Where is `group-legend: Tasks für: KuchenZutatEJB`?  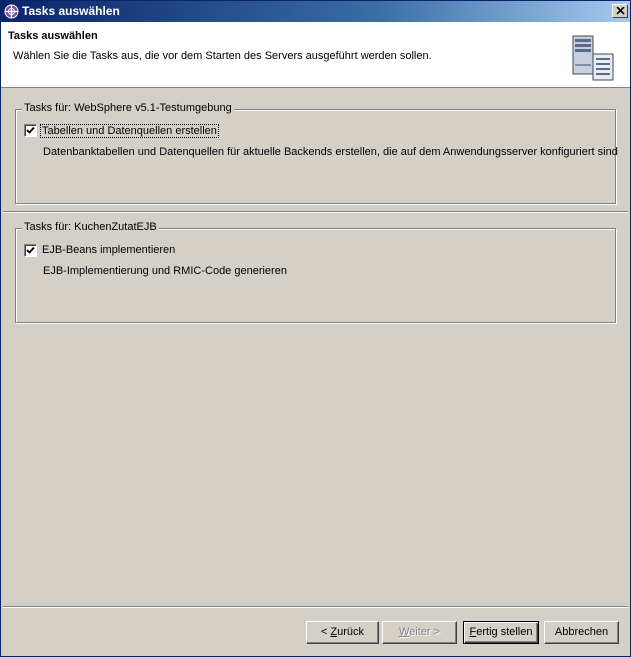
group-legend: Tasks für: KuchenZutatEJB is located at coordinates (90, 227).